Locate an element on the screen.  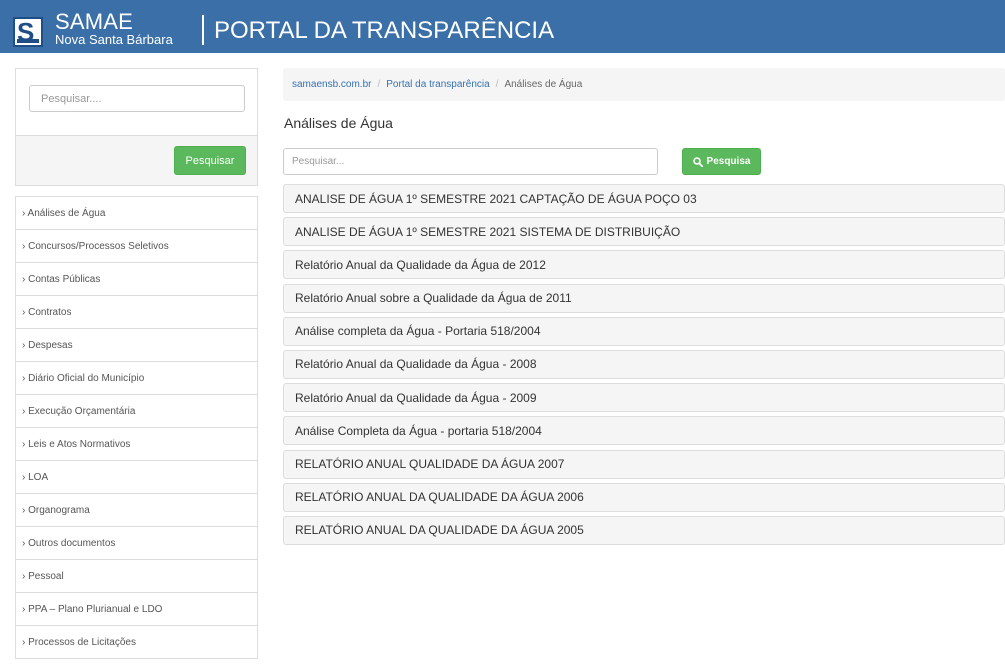
sidebar-menu-item: › LOA is located at coordinates (136, 477).